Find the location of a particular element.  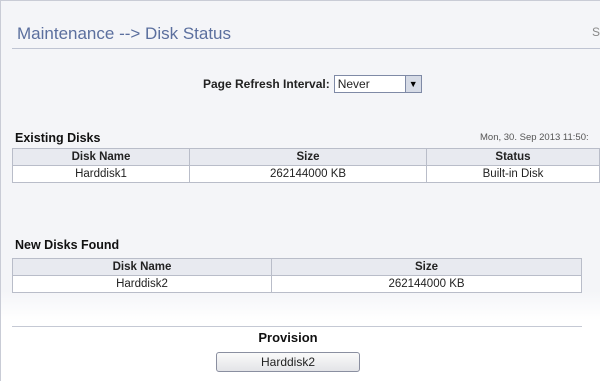

provision-harddisk2-button: Harddisk2 is located at coordinates (288, 362).